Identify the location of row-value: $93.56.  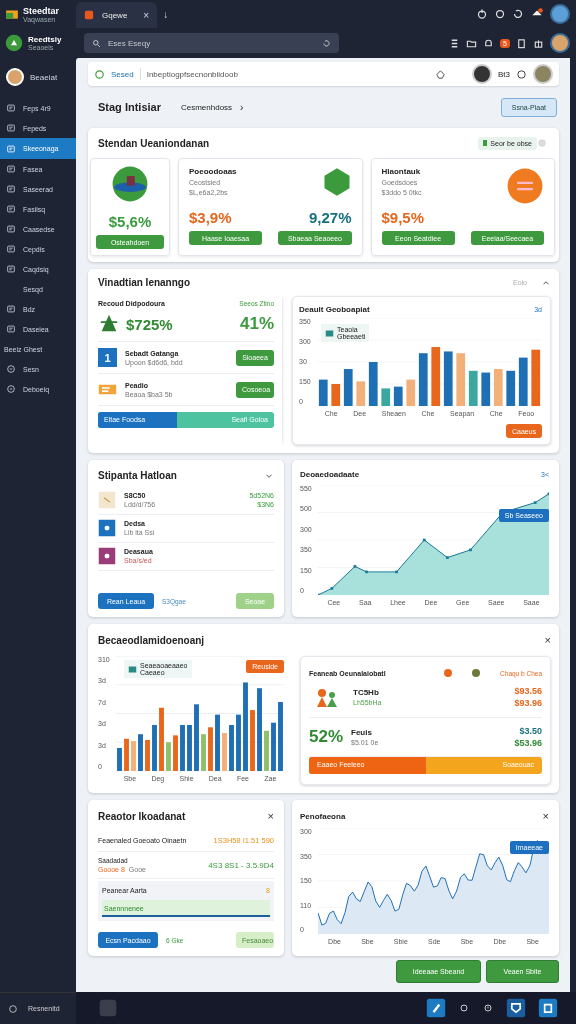
(528, 691).